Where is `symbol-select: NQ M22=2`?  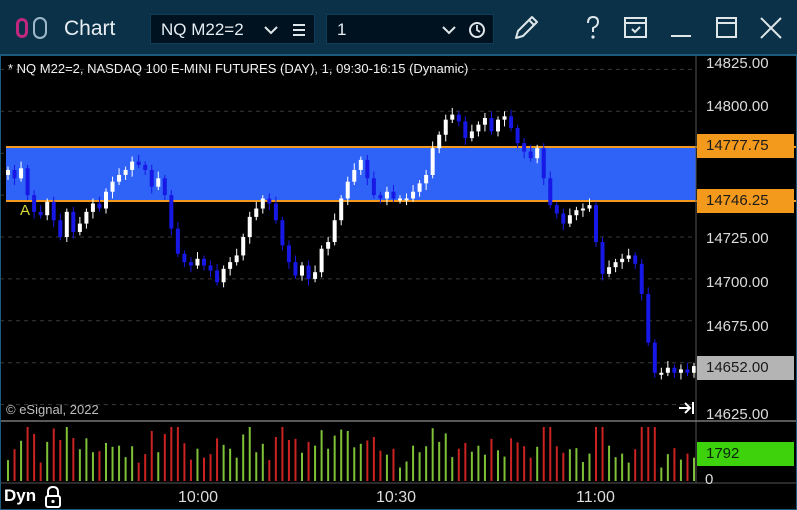
symbol-select: NQ M22=2 is located at coordinates (232, 29).